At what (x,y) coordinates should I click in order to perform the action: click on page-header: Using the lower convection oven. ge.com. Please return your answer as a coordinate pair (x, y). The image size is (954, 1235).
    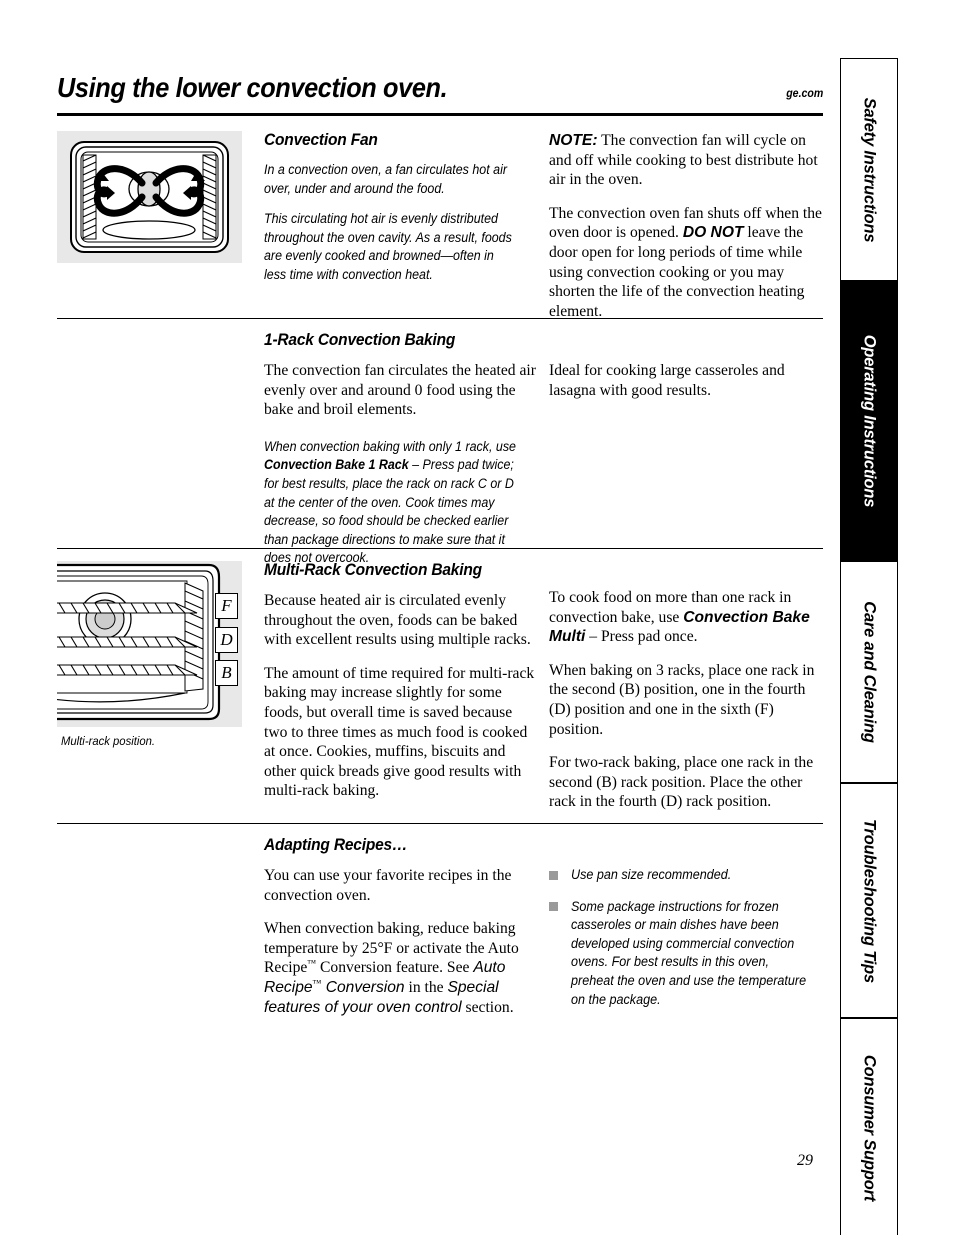
    Looking at the image, I should click on (440, 88).